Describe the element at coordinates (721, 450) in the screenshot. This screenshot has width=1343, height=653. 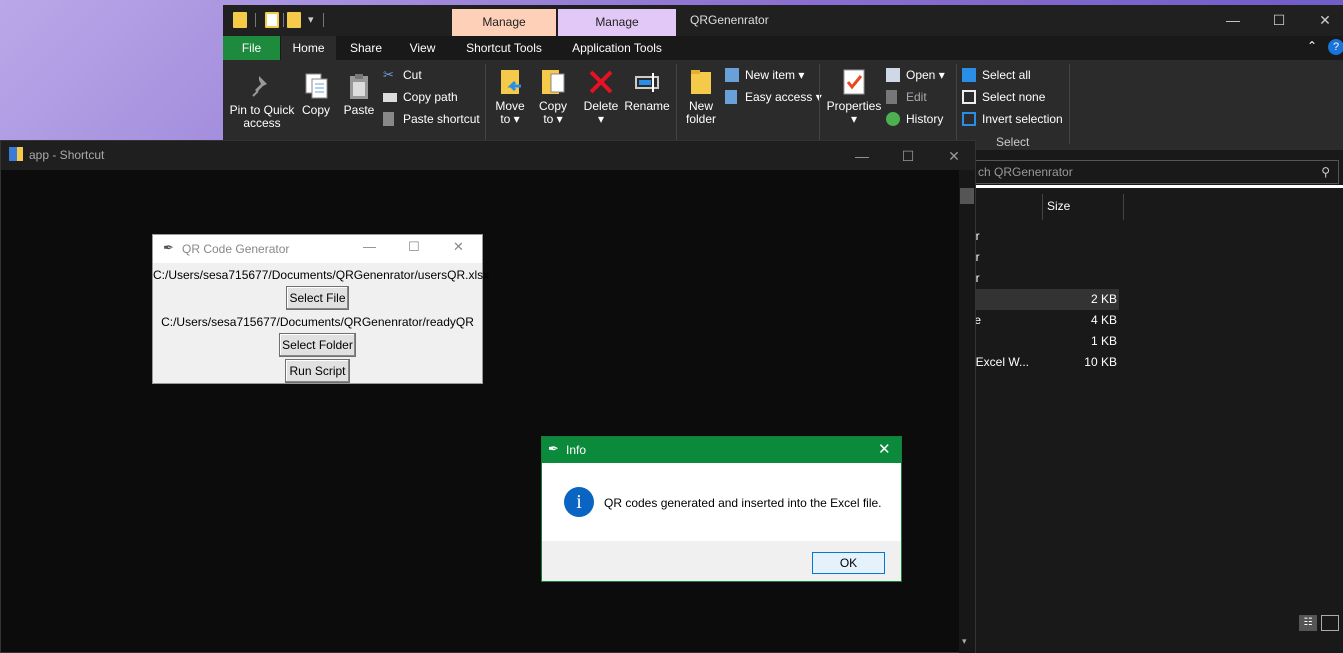
I see `info-titlebar: ✒ Info ✕` at that location.